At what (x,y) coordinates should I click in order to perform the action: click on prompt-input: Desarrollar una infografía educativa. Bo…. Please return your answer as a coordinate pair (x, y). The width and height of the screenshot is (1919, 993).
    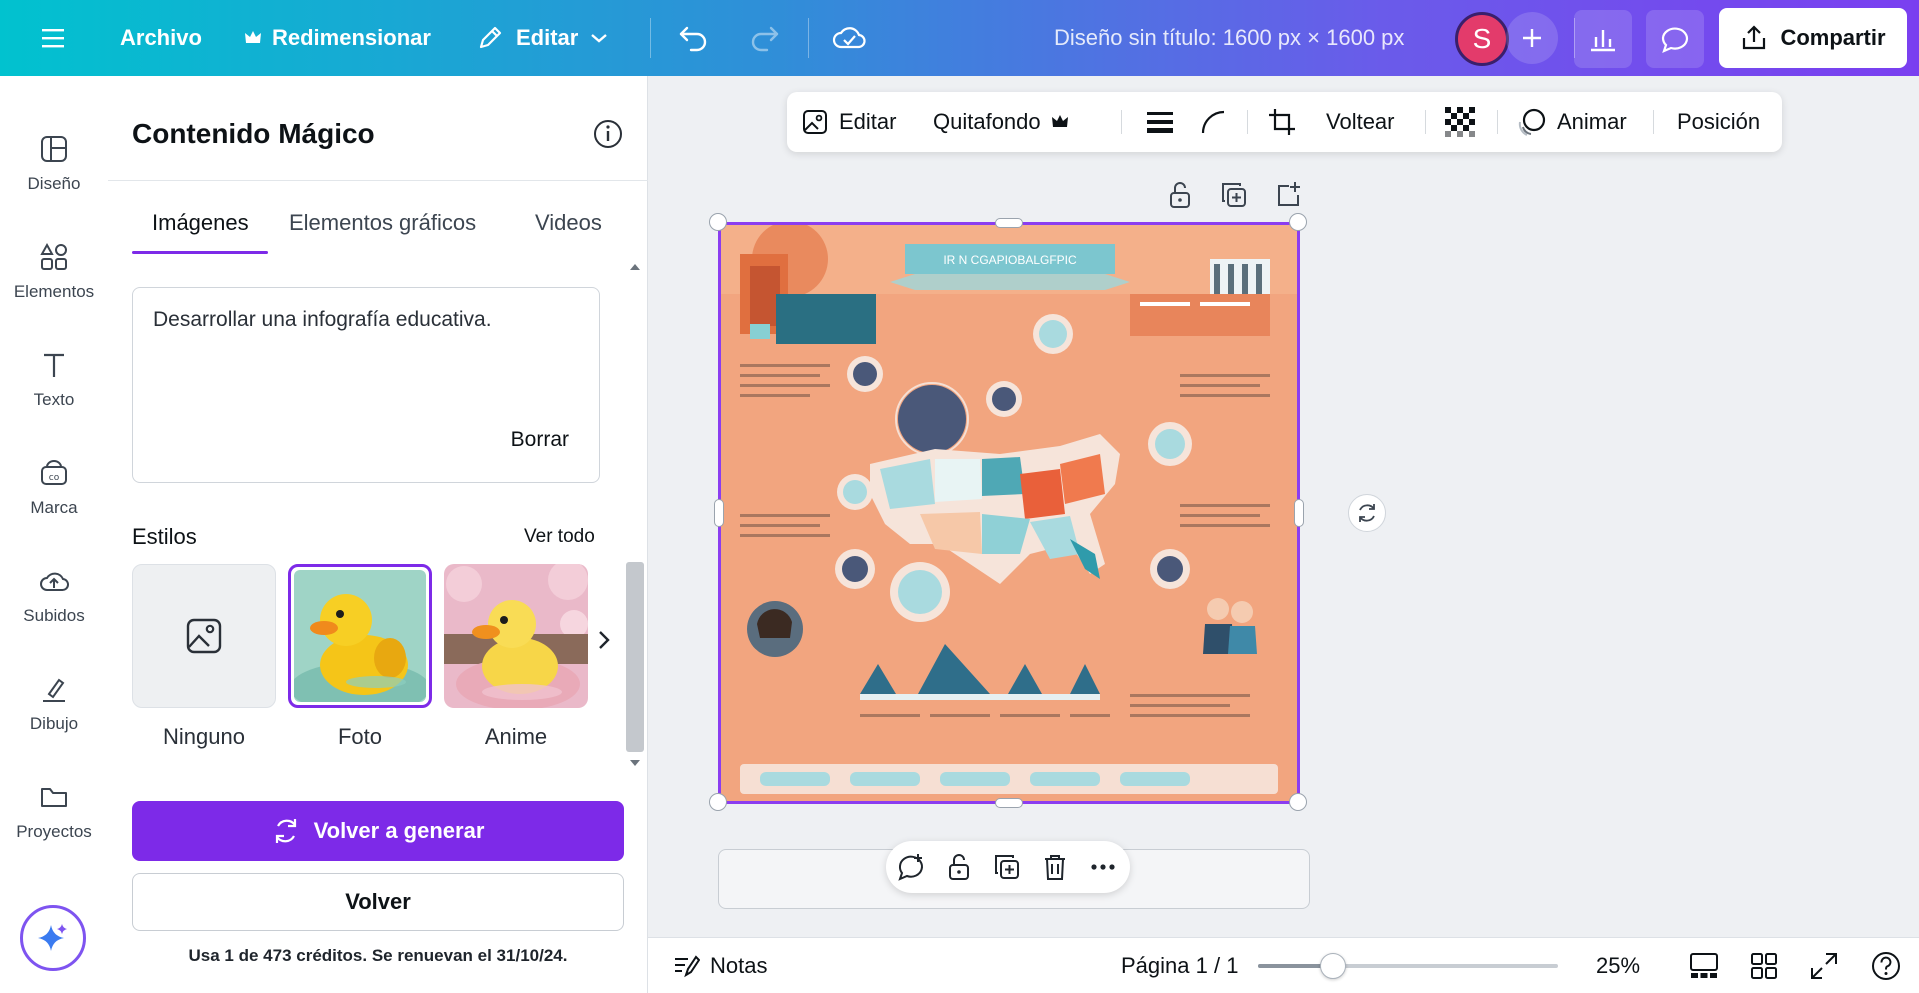
    Looking at the image, I should click on (366, 385).